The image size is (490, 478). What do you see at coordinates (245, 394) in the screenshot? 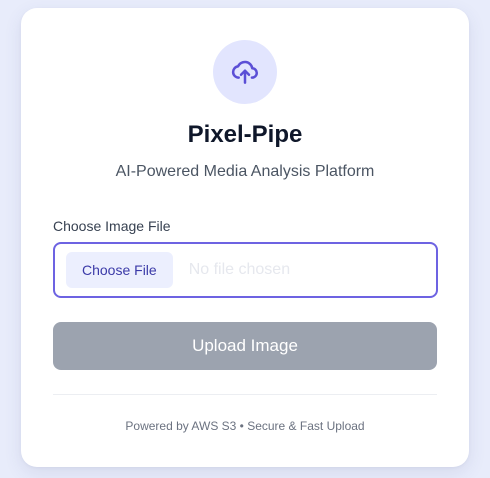
I see `divider` at bounding box center [245, 394].